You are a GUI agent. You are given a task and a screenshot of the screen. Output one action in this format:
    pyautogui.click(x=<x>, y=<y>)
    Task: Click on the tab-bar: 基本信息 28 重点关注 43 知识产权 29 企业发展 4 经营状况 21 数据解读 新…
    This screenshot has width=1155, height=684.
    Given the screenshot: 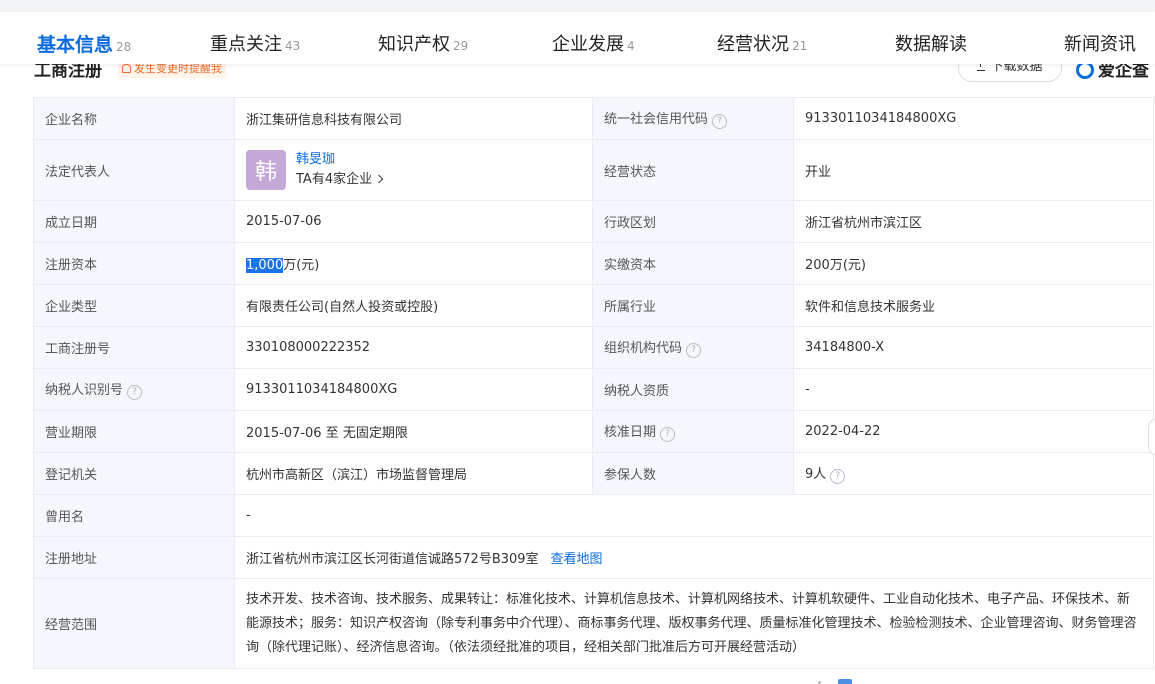 What is the action you would take?
    pyautogui.click(x=577, y=38)
    